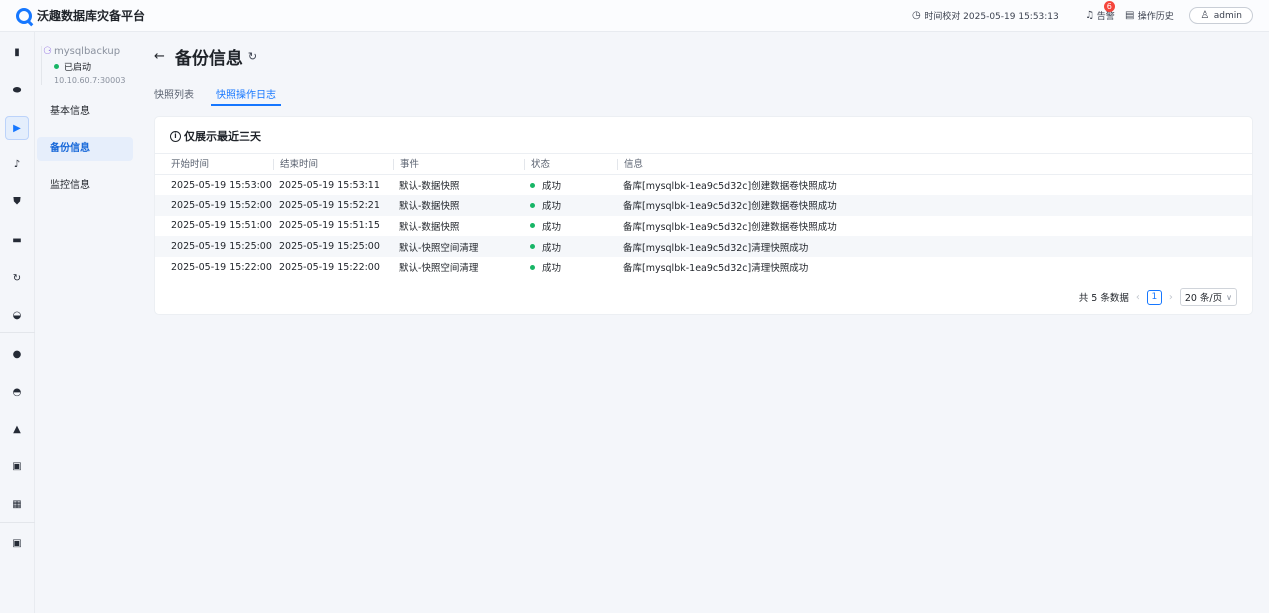  I want to click on brand-logo-icon, so click(24, 15).